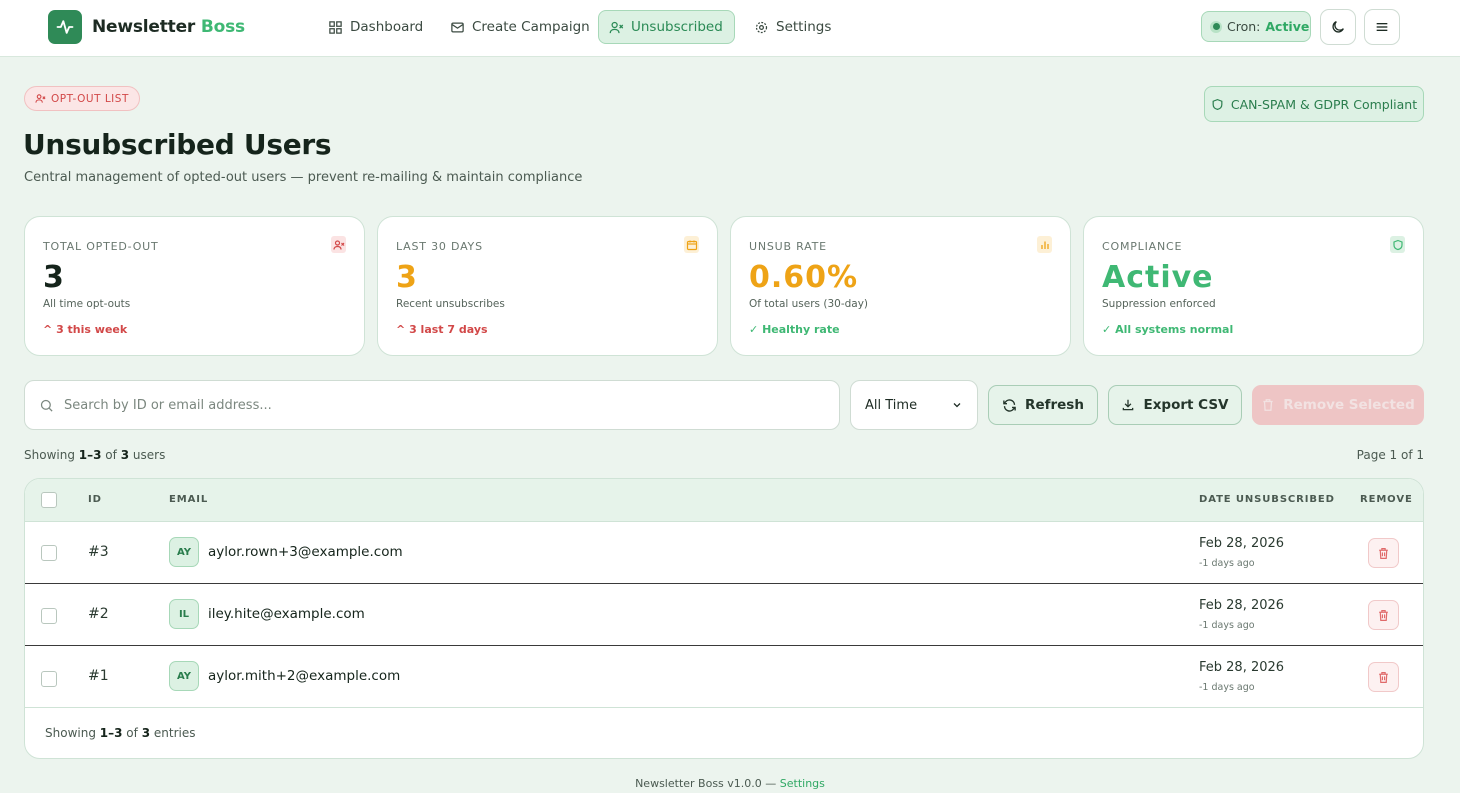 The width and height of the screenshot is (1460, 793). Describe the element at coordinates (439, 246) in the screenshot. I see `stat-label: LAST 30 DAYS` at that location.